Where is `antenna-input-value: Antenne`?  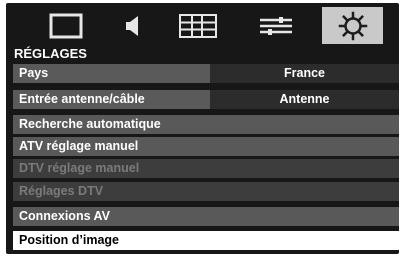
antenna-input-value: Antenne is located at coordinates (304, 99).